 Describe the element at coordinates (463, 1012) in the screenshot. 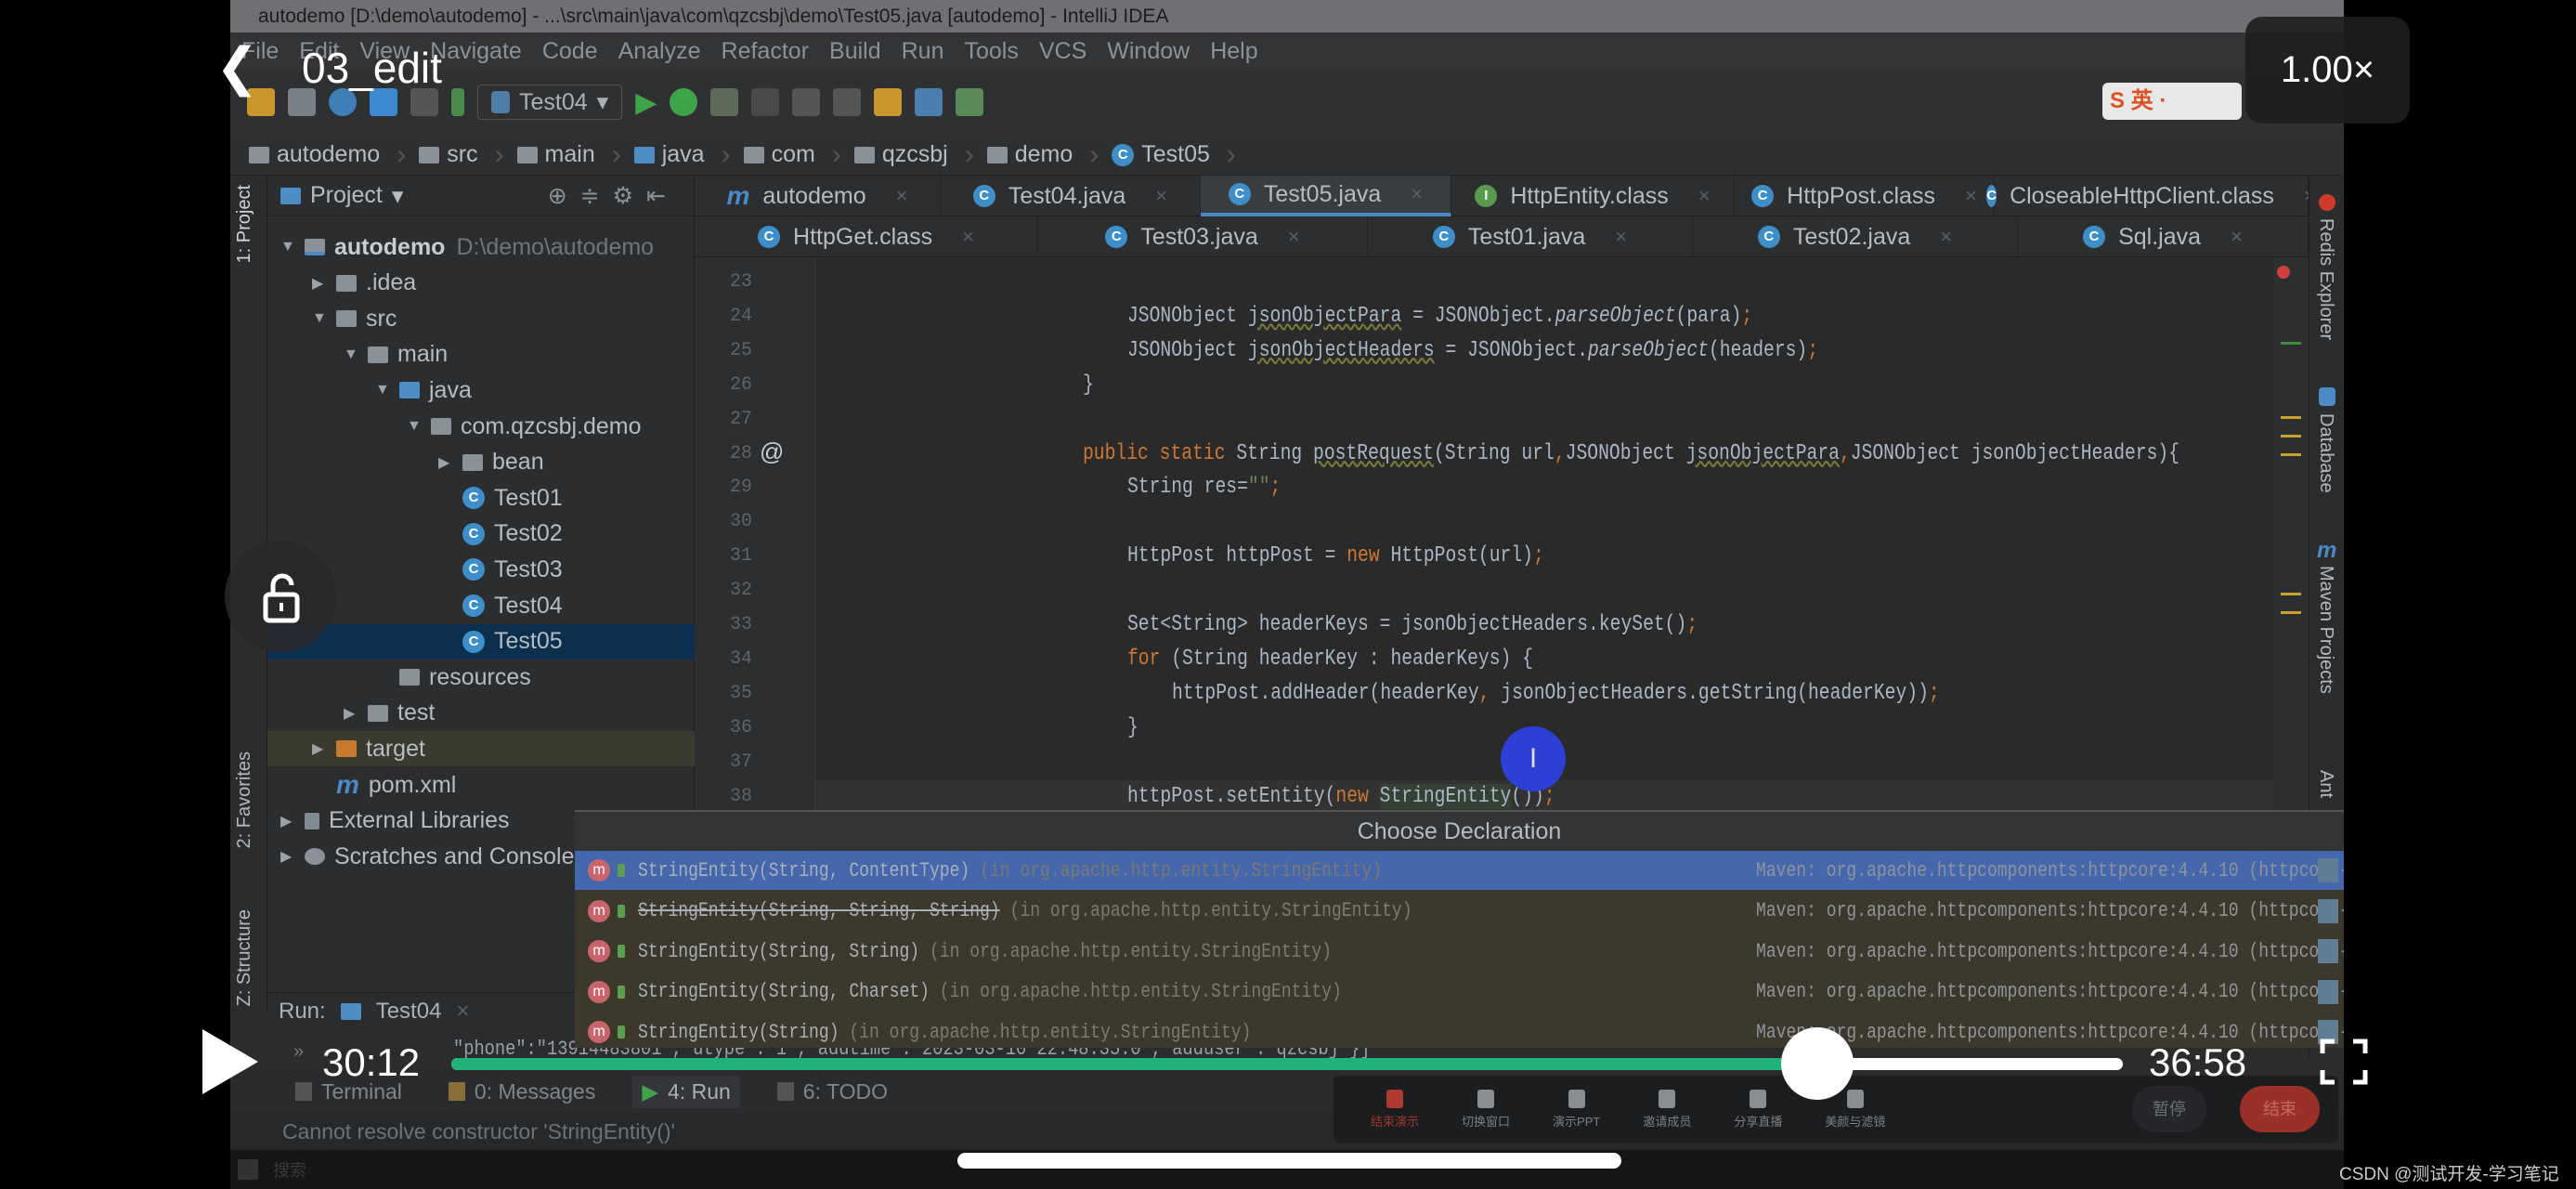

I see `close-icon: ×` at that location.